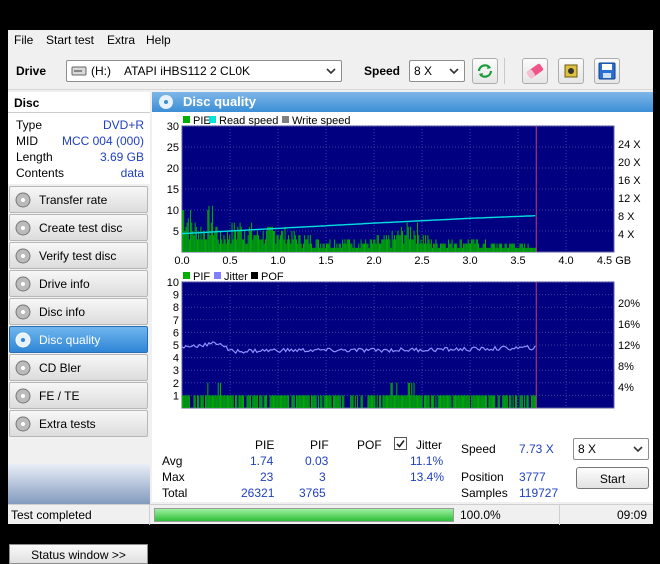 The height and width of the screenshot is (564, 660). Describe the element at coordinates (78, 423) in the screenshot. I see `nav-extra-tests: Extra tests` at that location.